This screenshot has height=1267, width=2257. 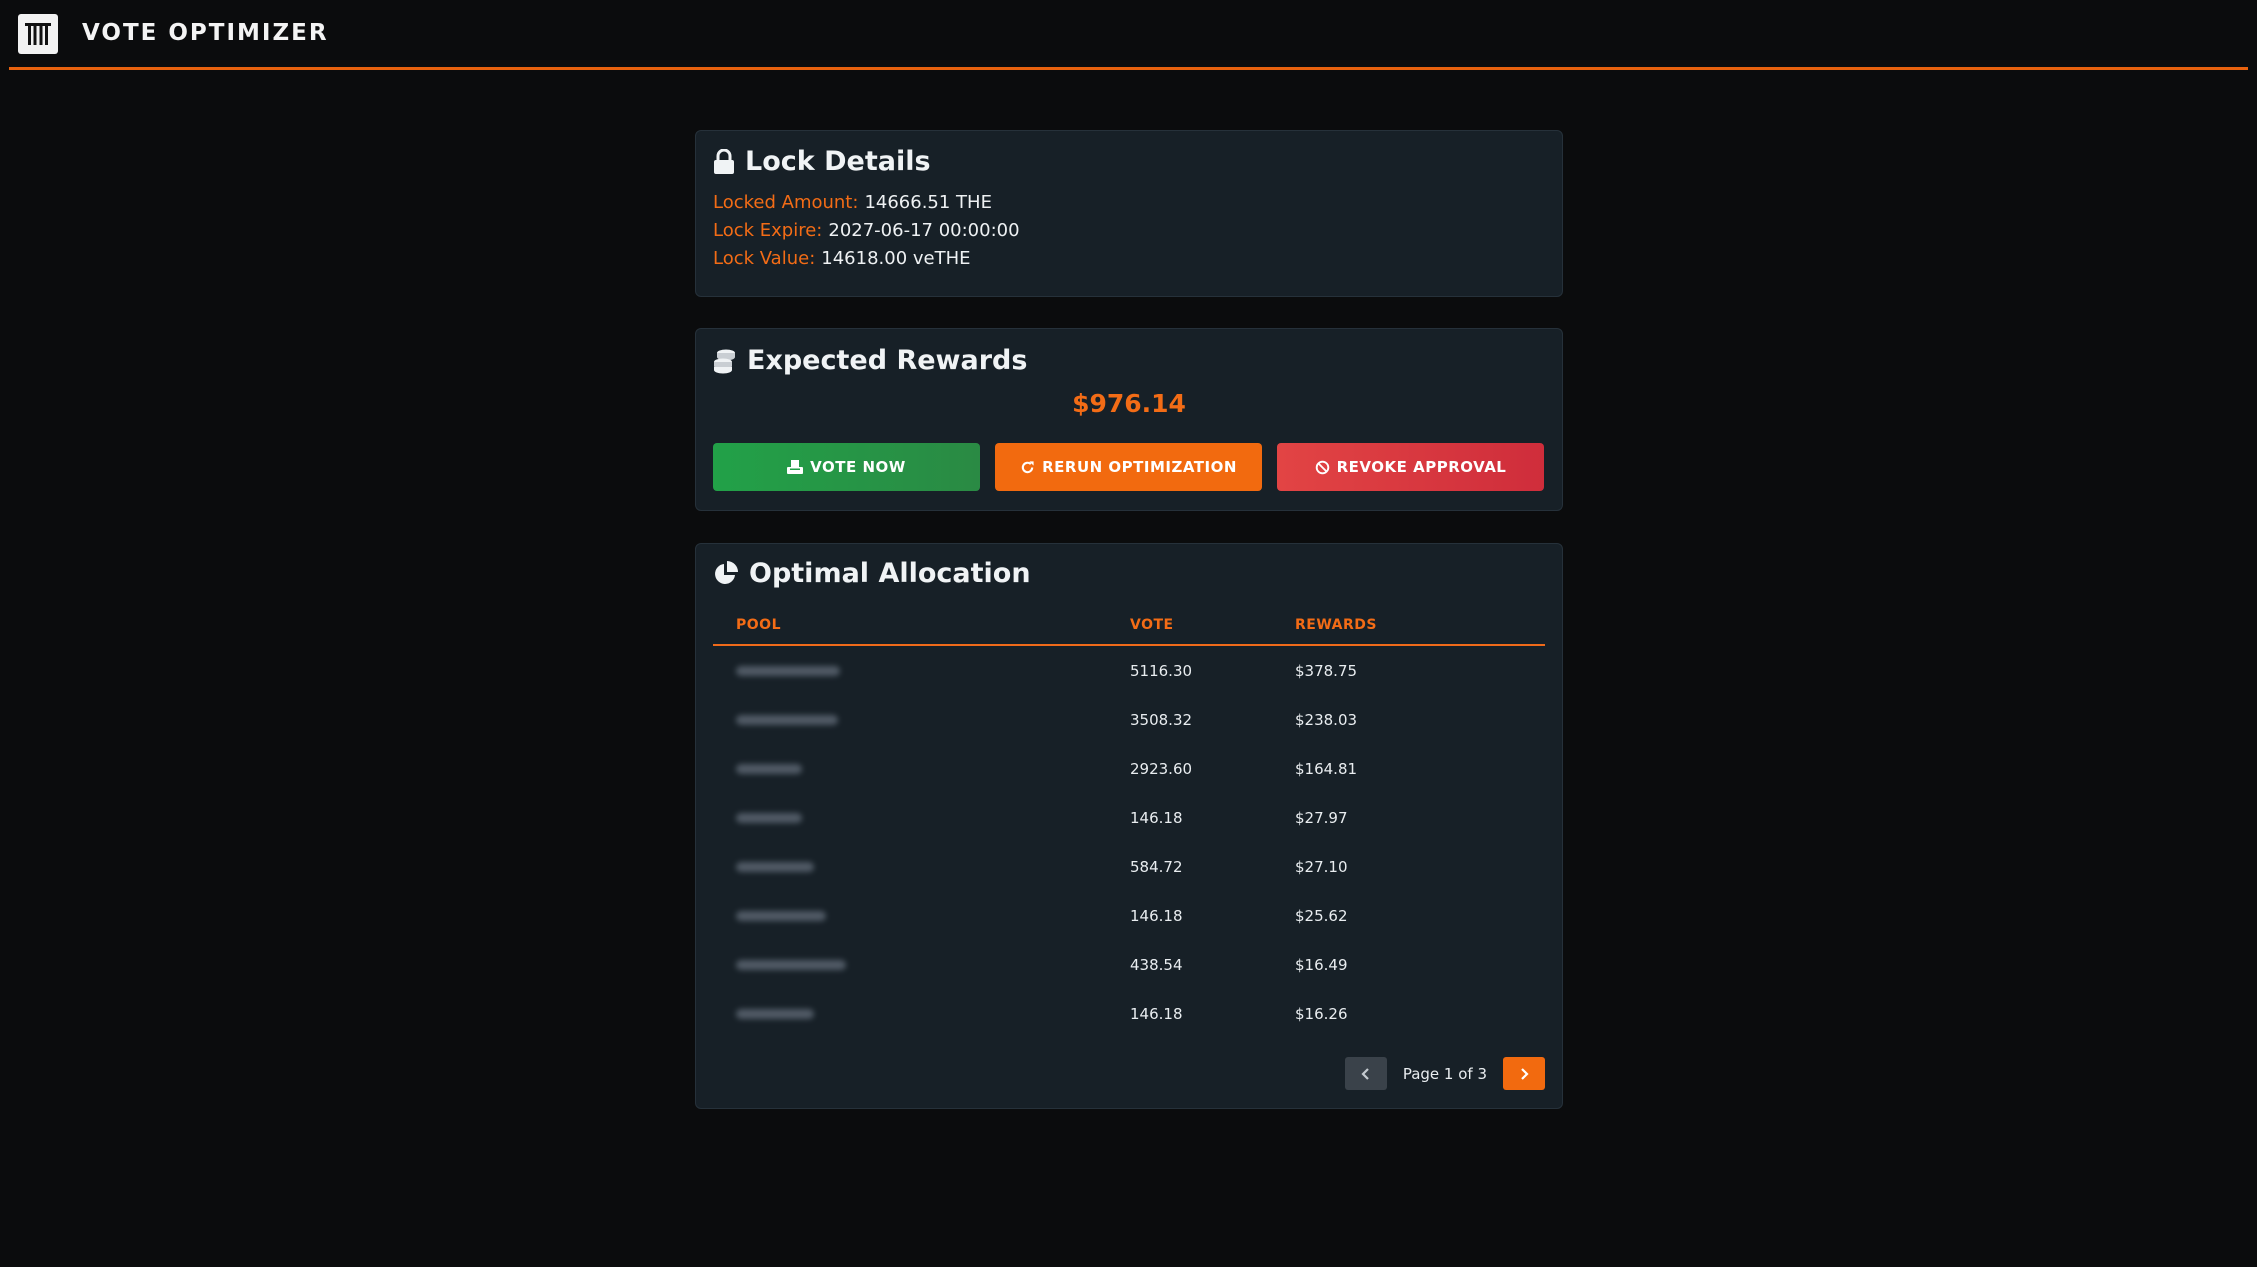 I want to click on rewards-cell: $27.10, so click(x=1321, y=866).